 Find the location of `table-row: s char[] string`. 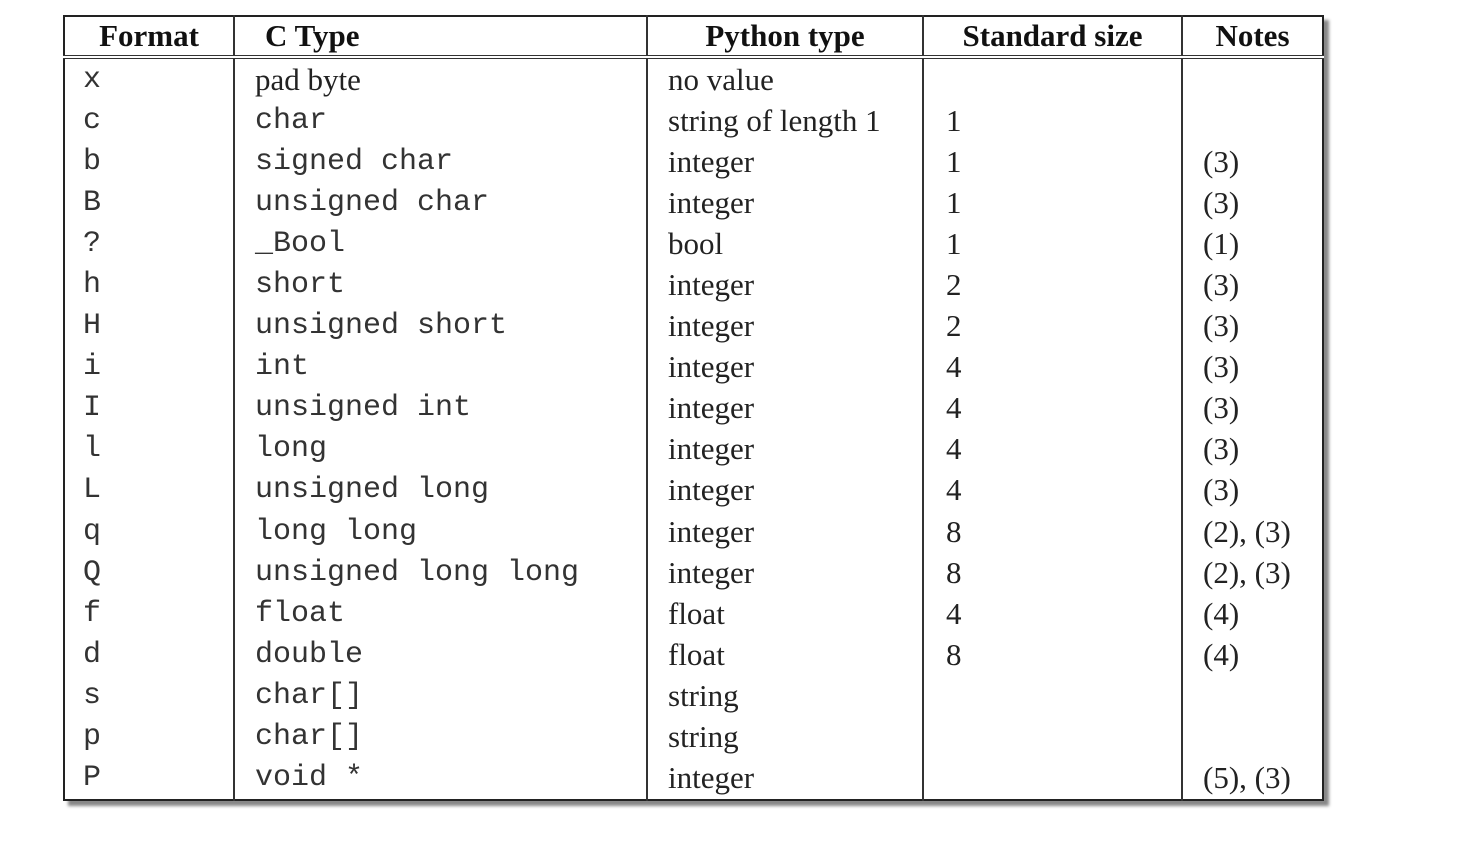

table-row: s char[] string is located at coordinates (693, 696).